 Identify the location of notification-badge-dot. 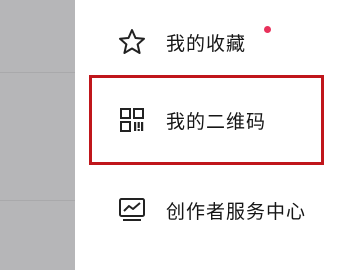
(267, 29).